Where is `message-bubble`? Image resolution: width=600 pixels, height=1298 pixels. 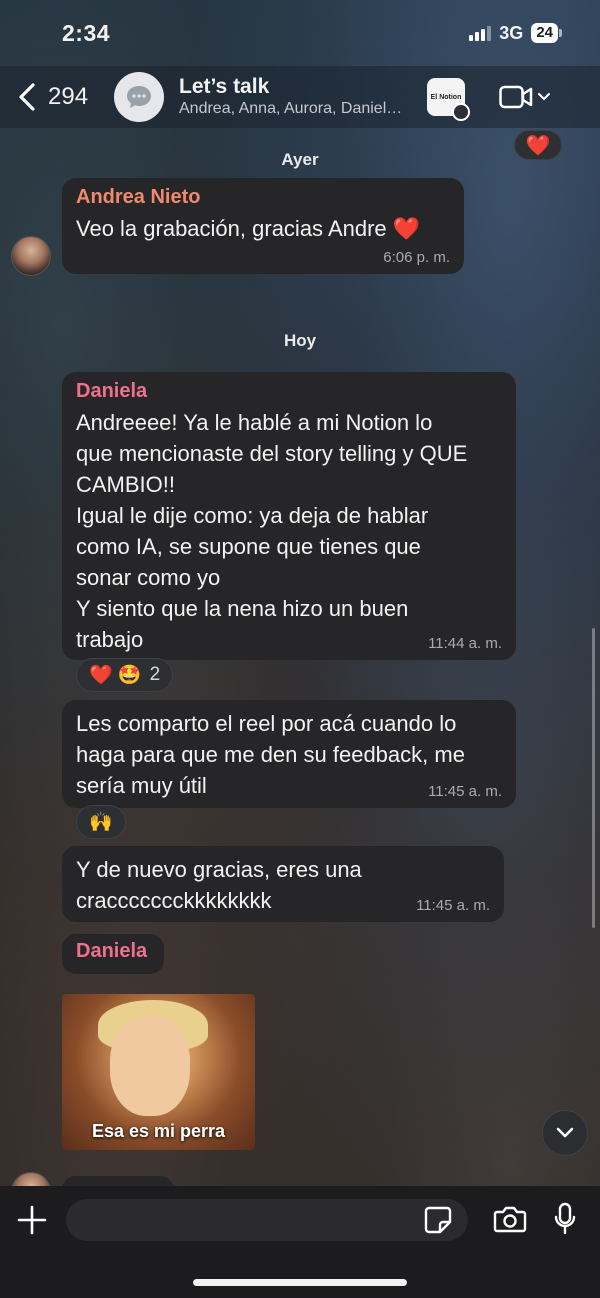
message-bubble is located at coordinates (118, 1181).